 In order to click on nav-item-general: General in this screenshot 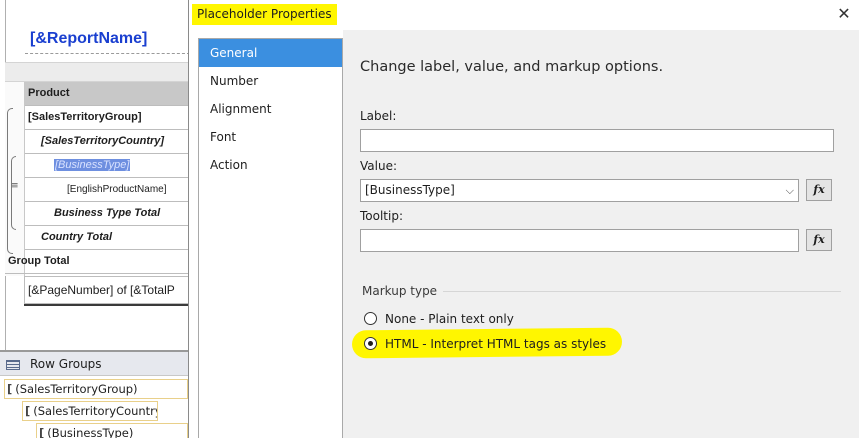, I will do `click(270, 53)`.